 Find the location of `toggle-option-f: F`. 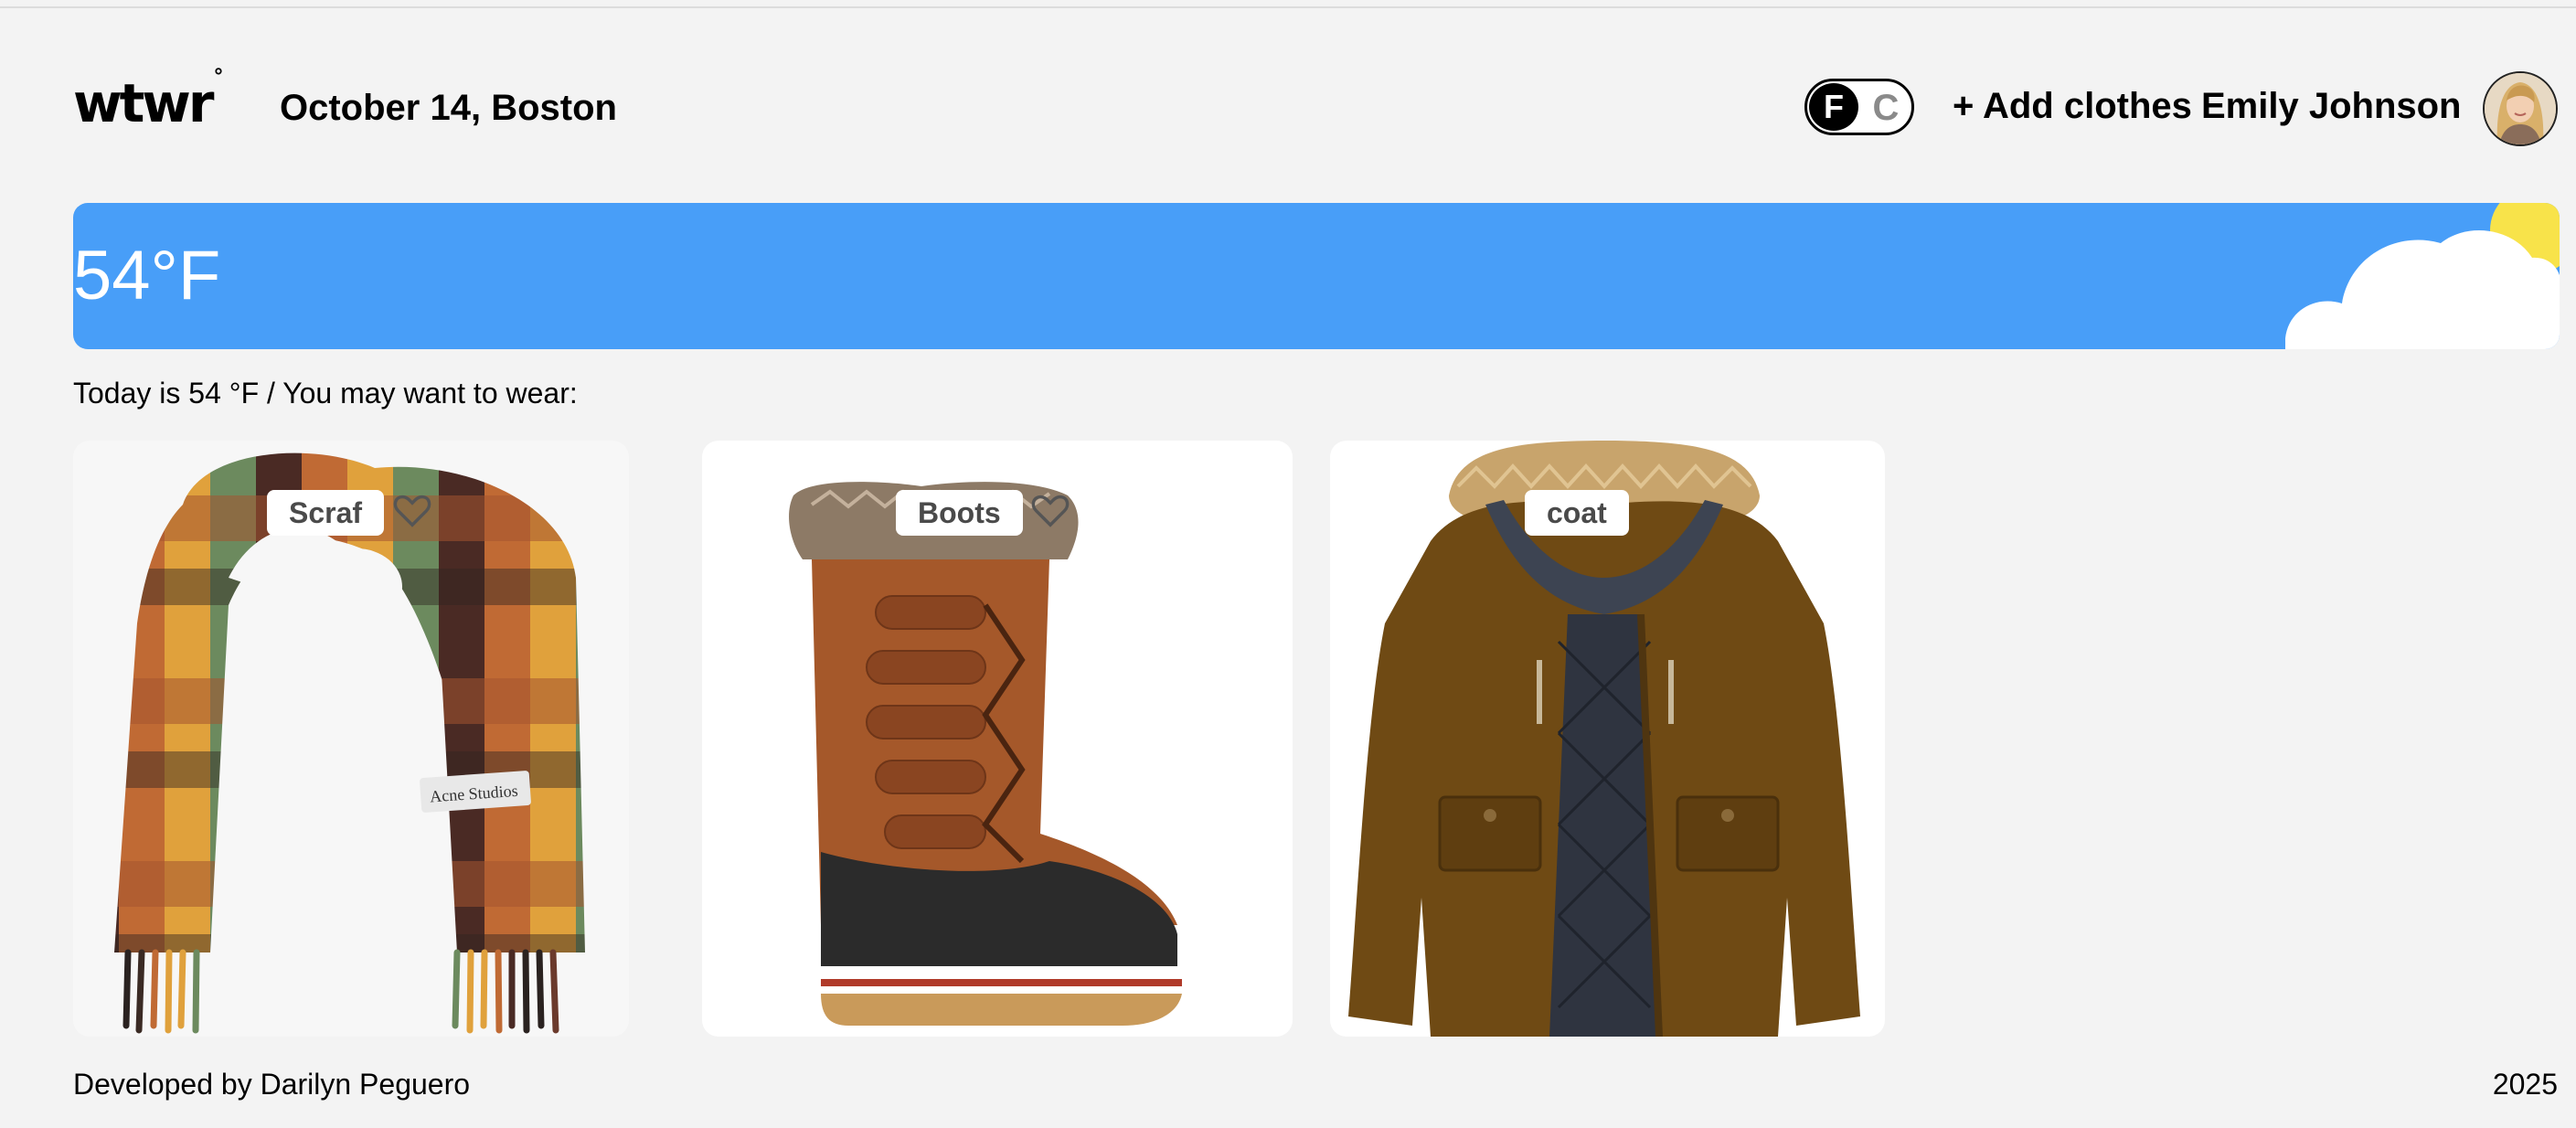

toggle-option-f: F is located at coordinates (1834, 107).